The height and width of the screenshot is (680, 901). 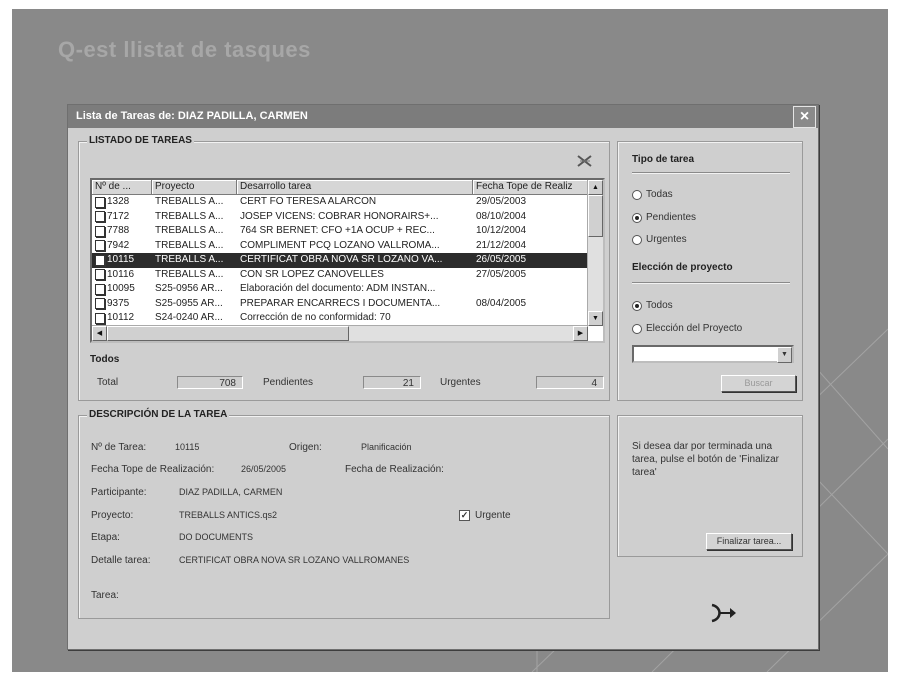 I want to click on detail-label: Detalle tarea:, so click(x=121, y=560).